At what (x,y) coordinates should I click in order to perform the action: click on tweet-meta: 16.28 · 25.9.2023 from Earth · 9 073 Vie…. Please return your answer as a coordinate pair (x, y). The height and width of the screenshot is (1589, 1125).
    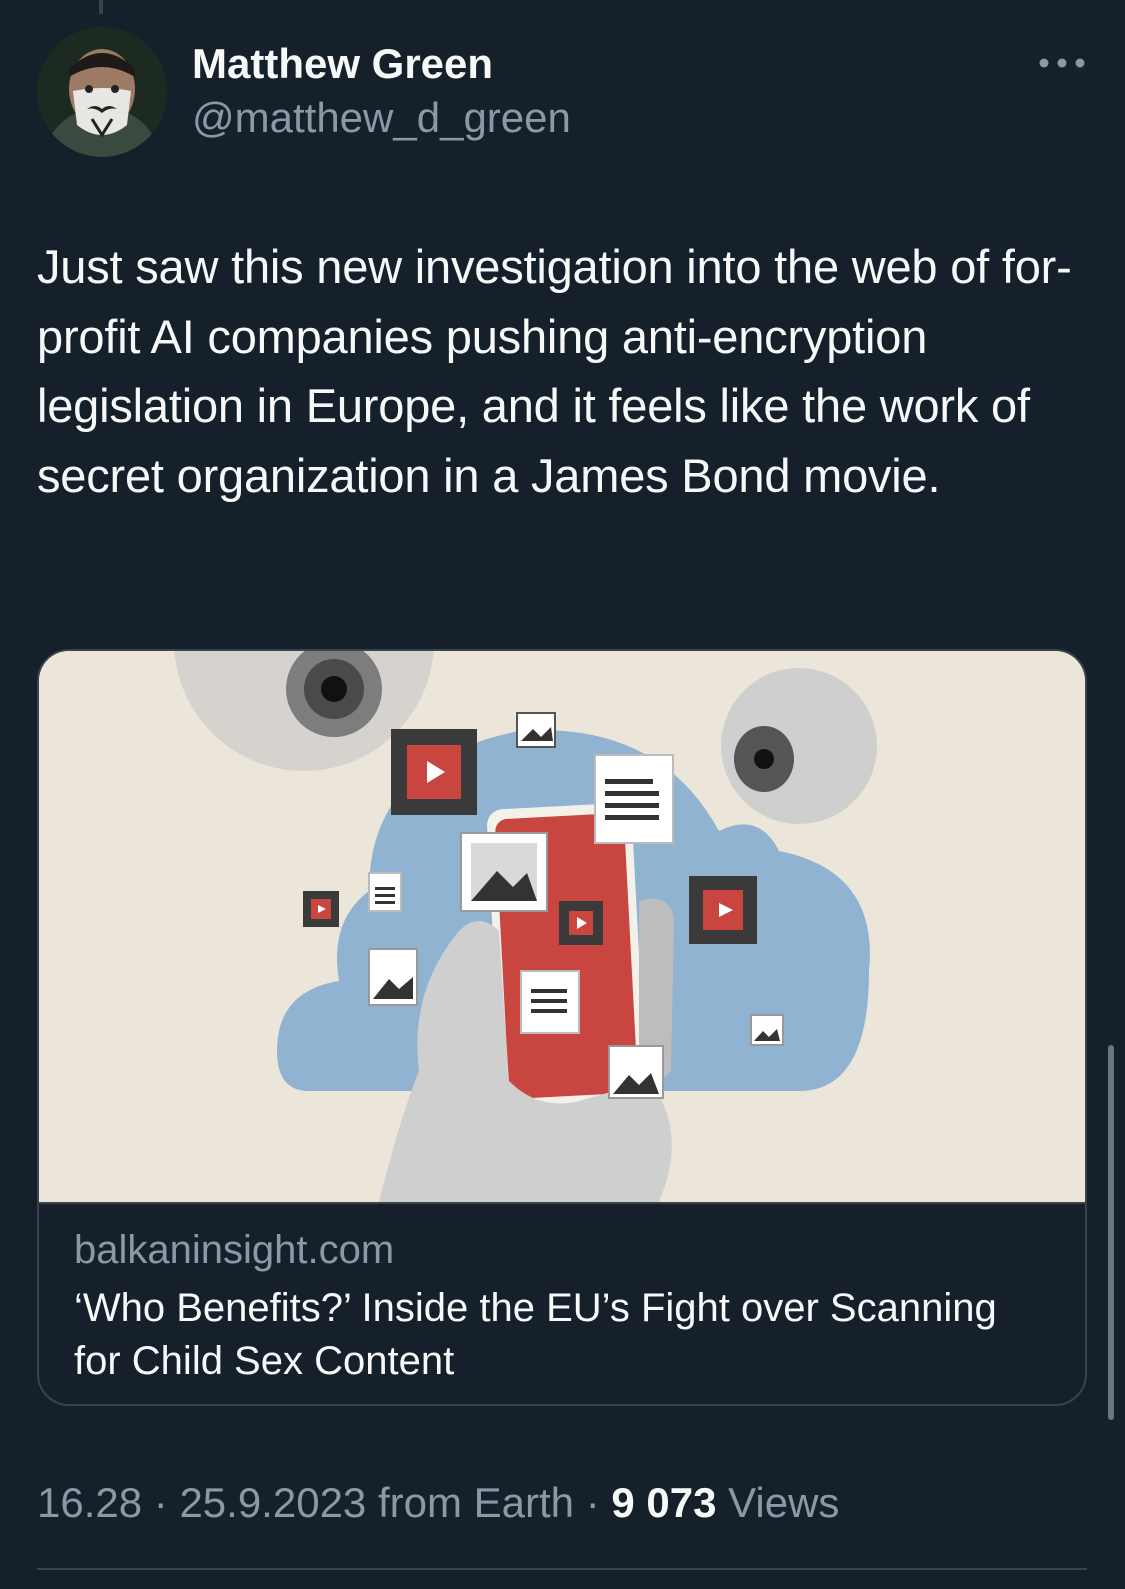
    Looking at the image, I should click on (438, 1503).